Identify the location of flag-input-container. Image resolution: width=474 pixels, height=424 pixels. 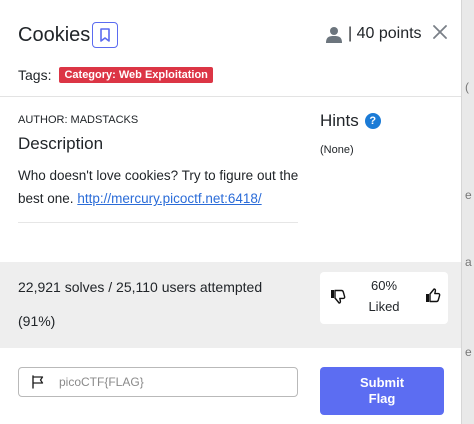
(158, 382).